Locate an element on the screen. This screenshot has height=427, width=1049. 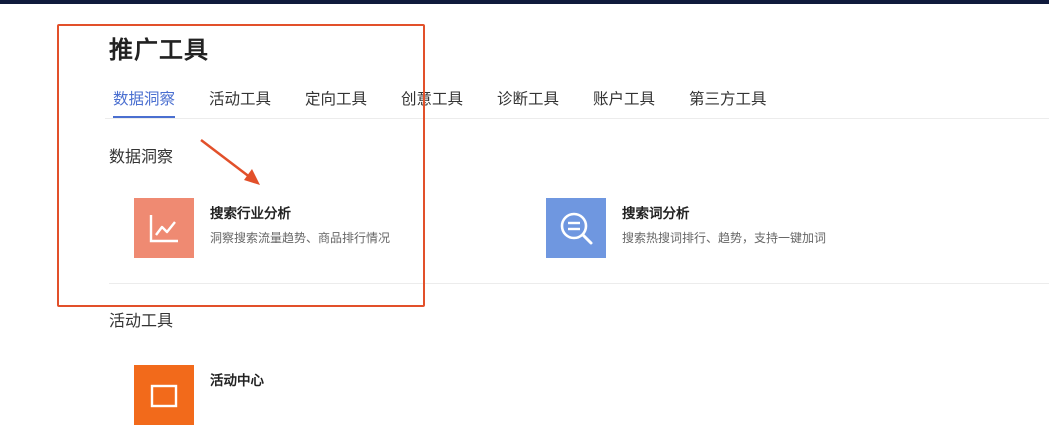
tabs-divider is located at coordinates (577, 118).